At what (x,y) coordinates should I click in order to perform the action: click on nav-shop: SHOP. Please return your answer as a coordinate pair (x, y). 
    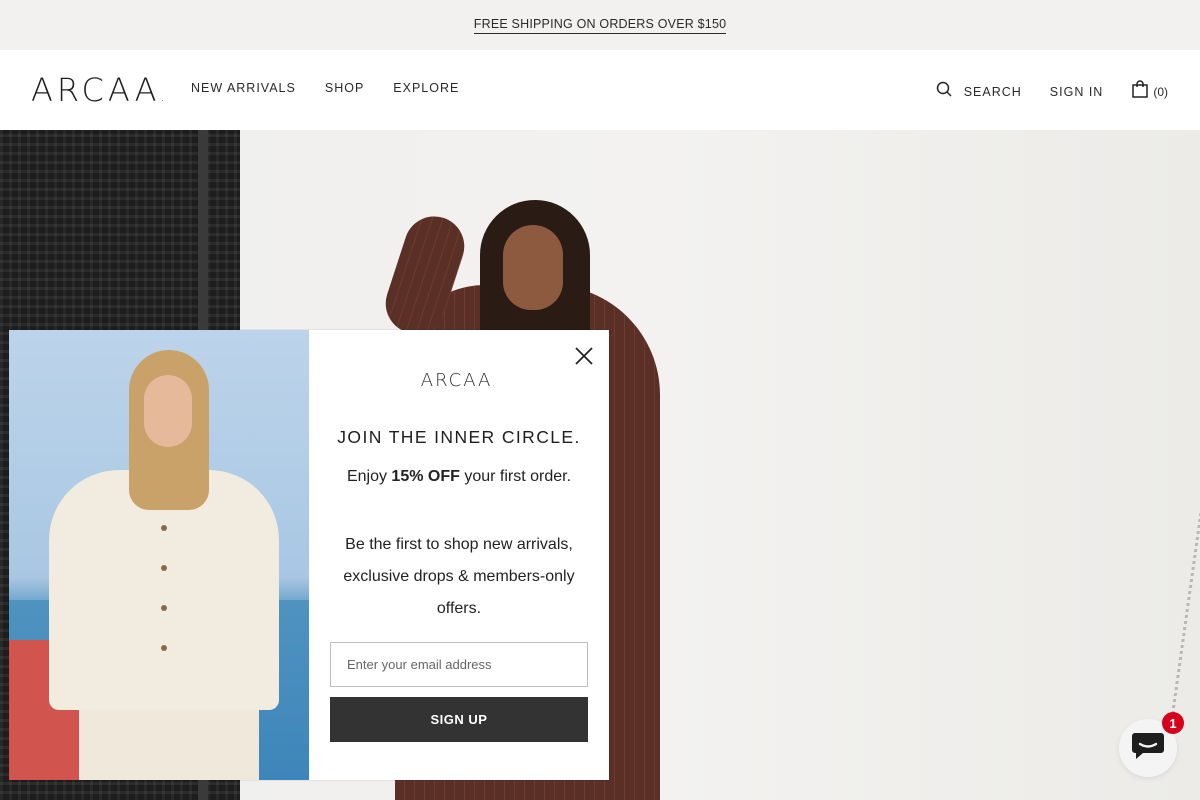
    Looking at the image, I should click on (344, 88).